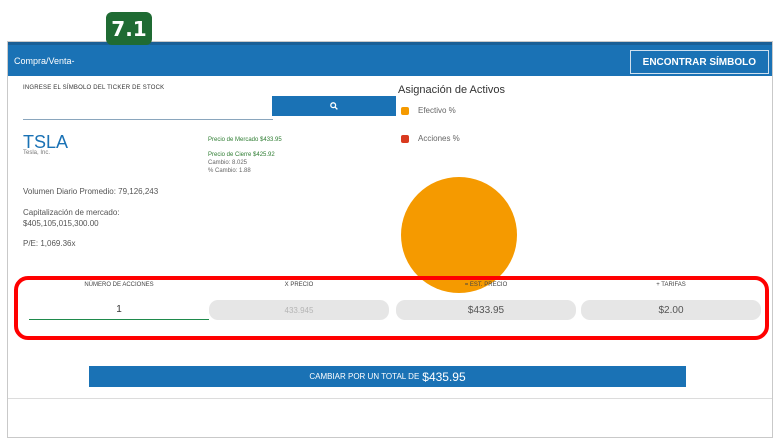 Image resolution: width=779 pixels, height=442 pixels. What do you see at coordinates (94, 88) in the screenshot?
I see `ticker-input-label: INGRESE EL SÍMBOLO DEL TICKER DE STOCK` at bounding box center [94, 88].